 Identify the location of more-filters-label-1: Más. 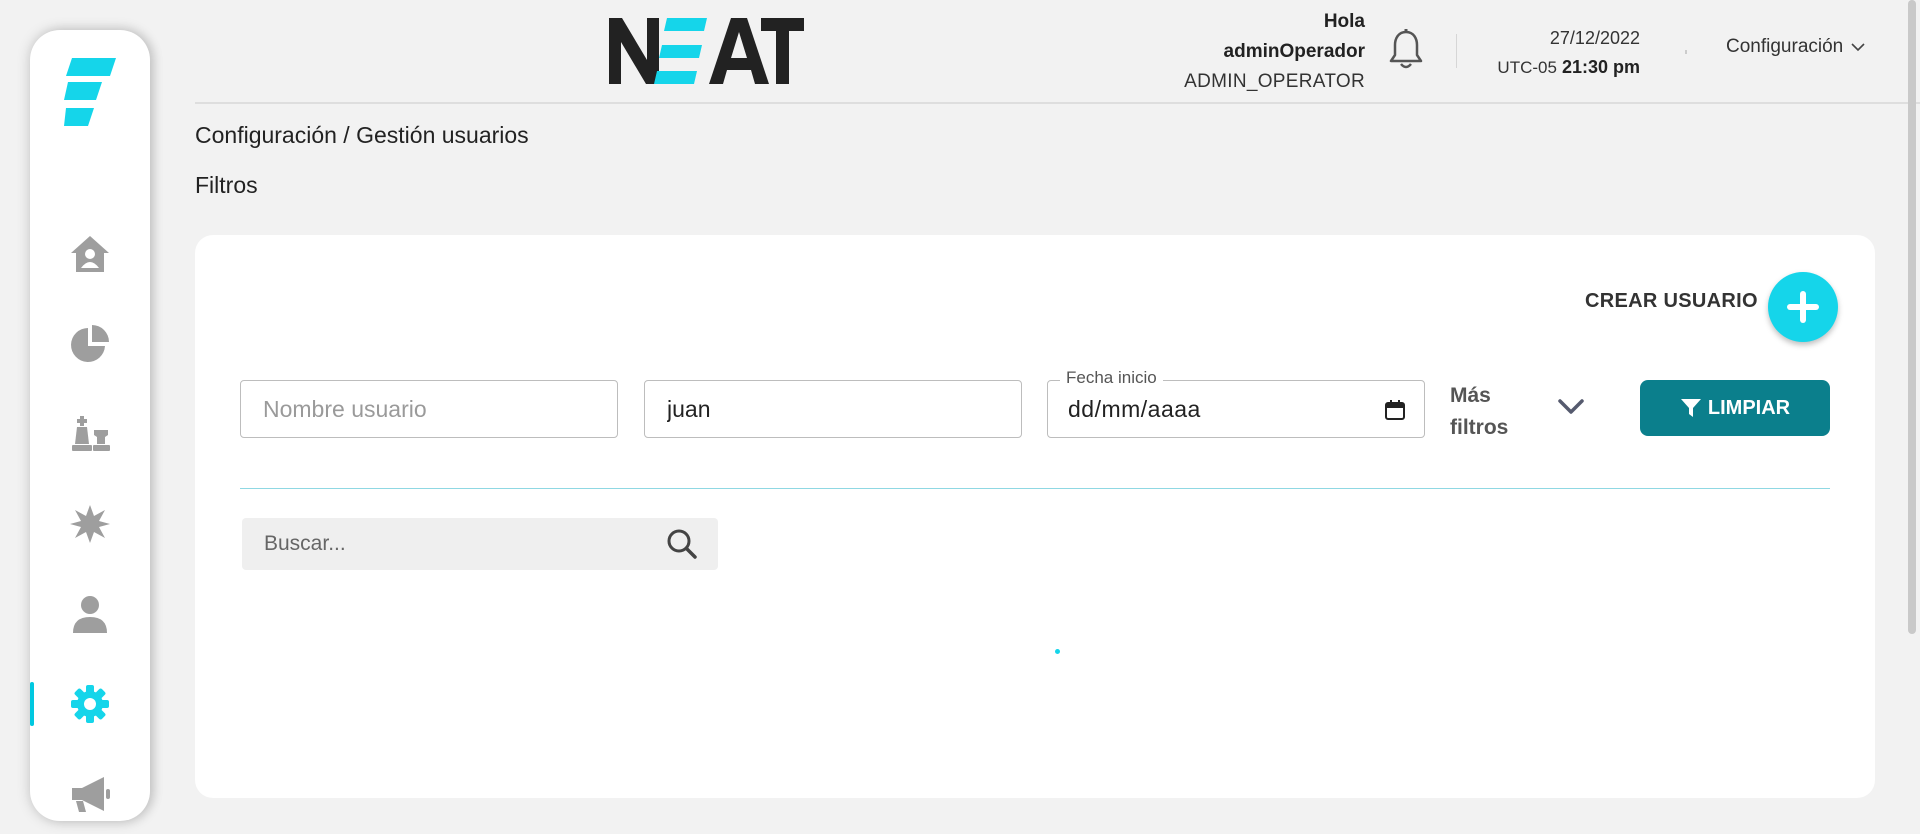
(1470, 395).